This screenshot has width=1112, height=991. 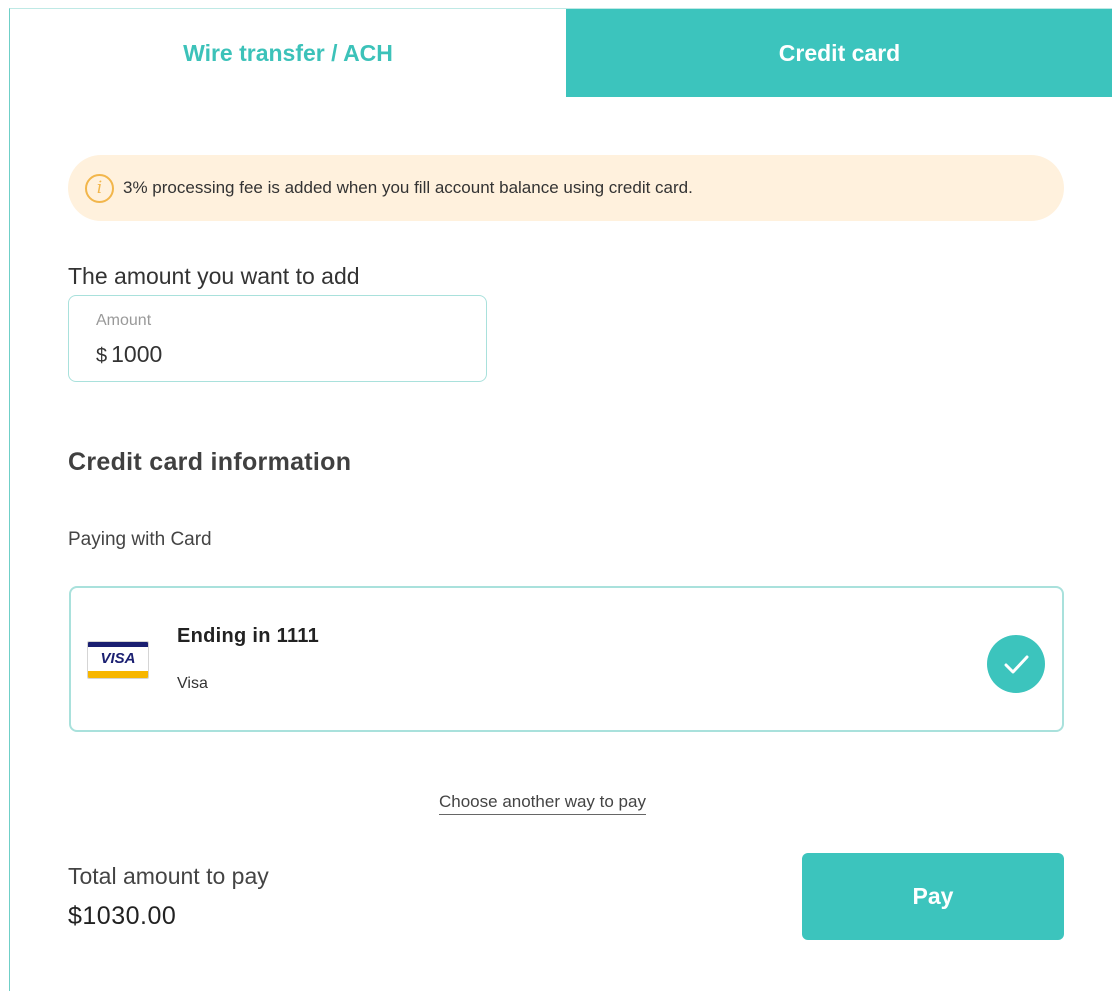 What do you see at coordinates (140, 539) in the screenshot?
I see `paying-with-card-label: Paying with Card` at bounding box center [140, 539].